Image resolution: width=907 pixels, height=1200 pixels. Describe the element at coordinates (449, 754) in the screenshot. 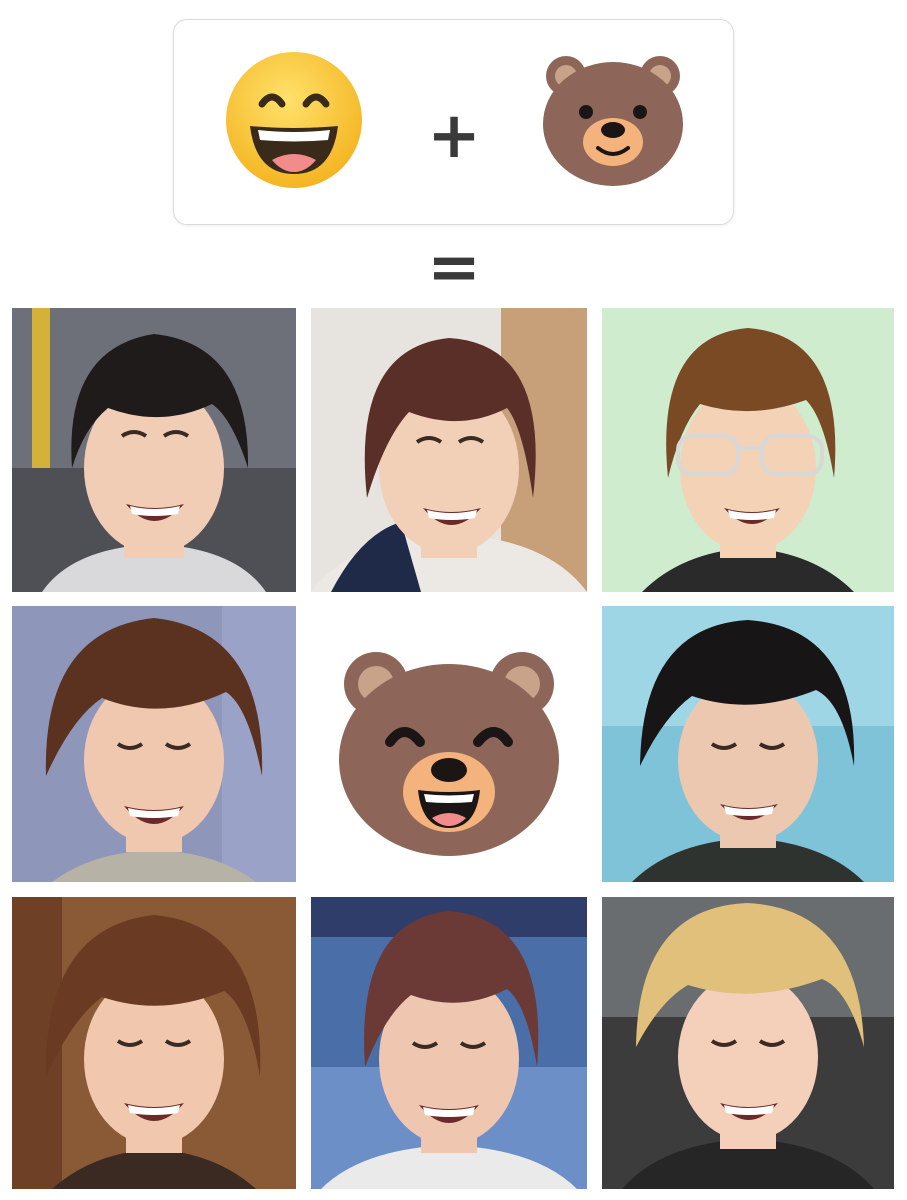

I see `laughing-bear-face-icon` at that location.